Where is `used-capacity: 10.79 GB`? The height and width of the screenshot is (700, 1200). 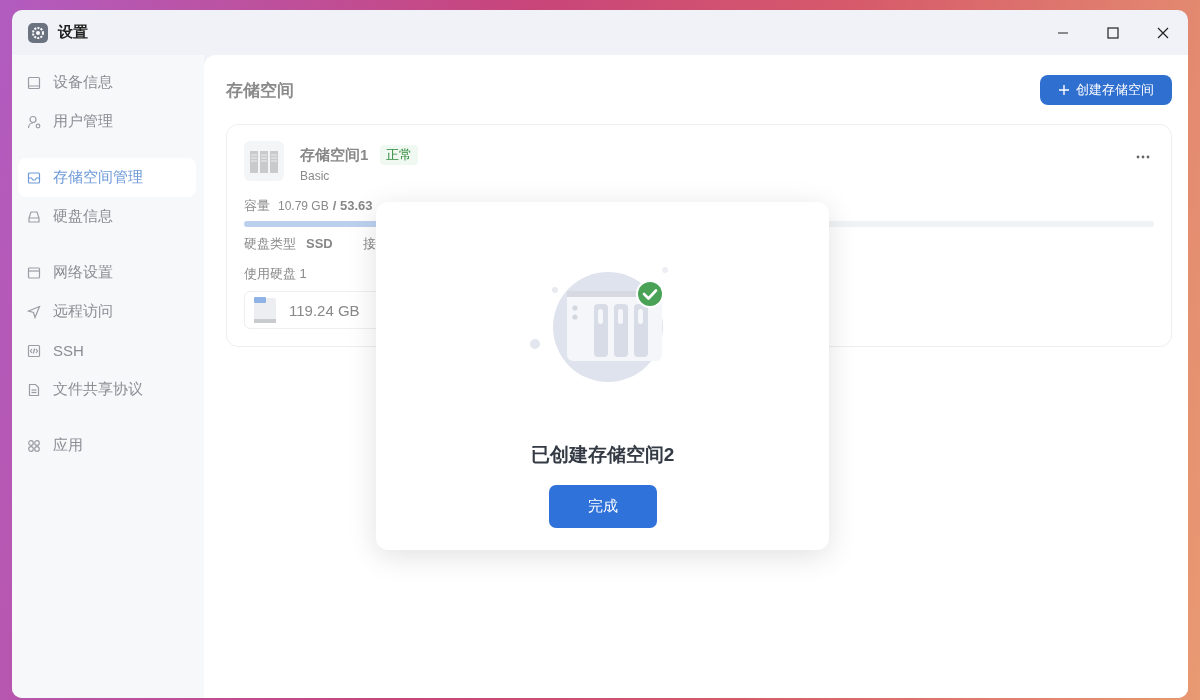 used-capacity: 10.79 GB is located at coordinates (303, 206).